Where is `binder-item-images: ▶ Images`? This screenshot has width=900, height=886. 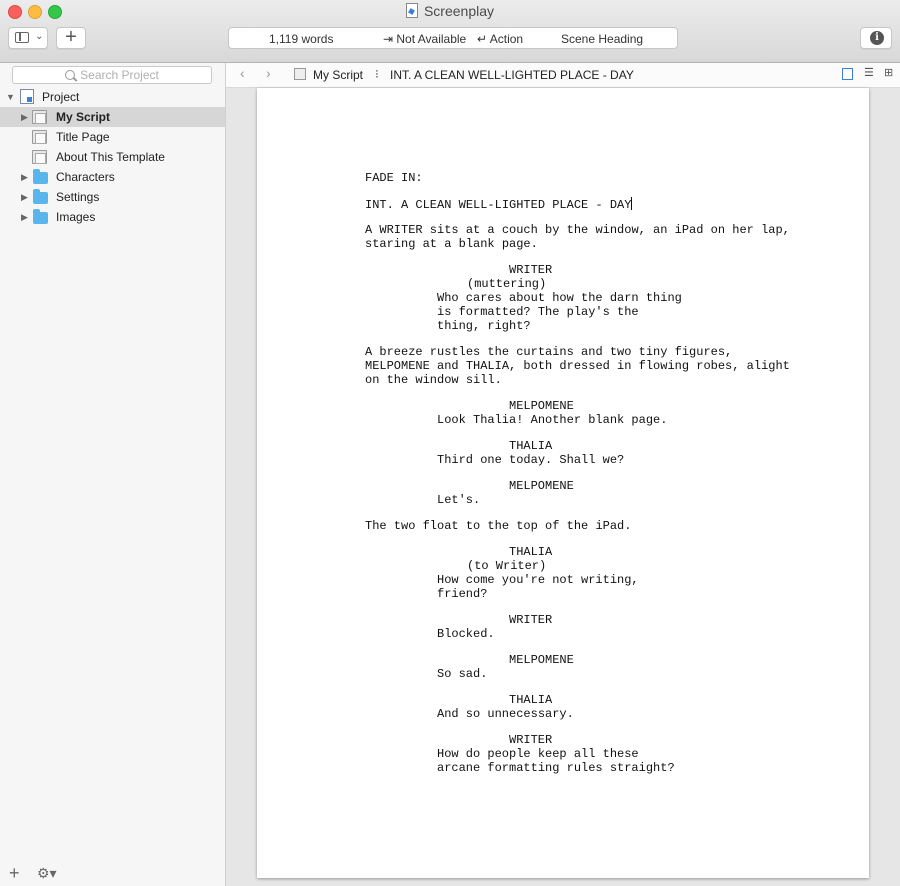
binder-item-images: ▶ Images is located at coordinates (112, 217).